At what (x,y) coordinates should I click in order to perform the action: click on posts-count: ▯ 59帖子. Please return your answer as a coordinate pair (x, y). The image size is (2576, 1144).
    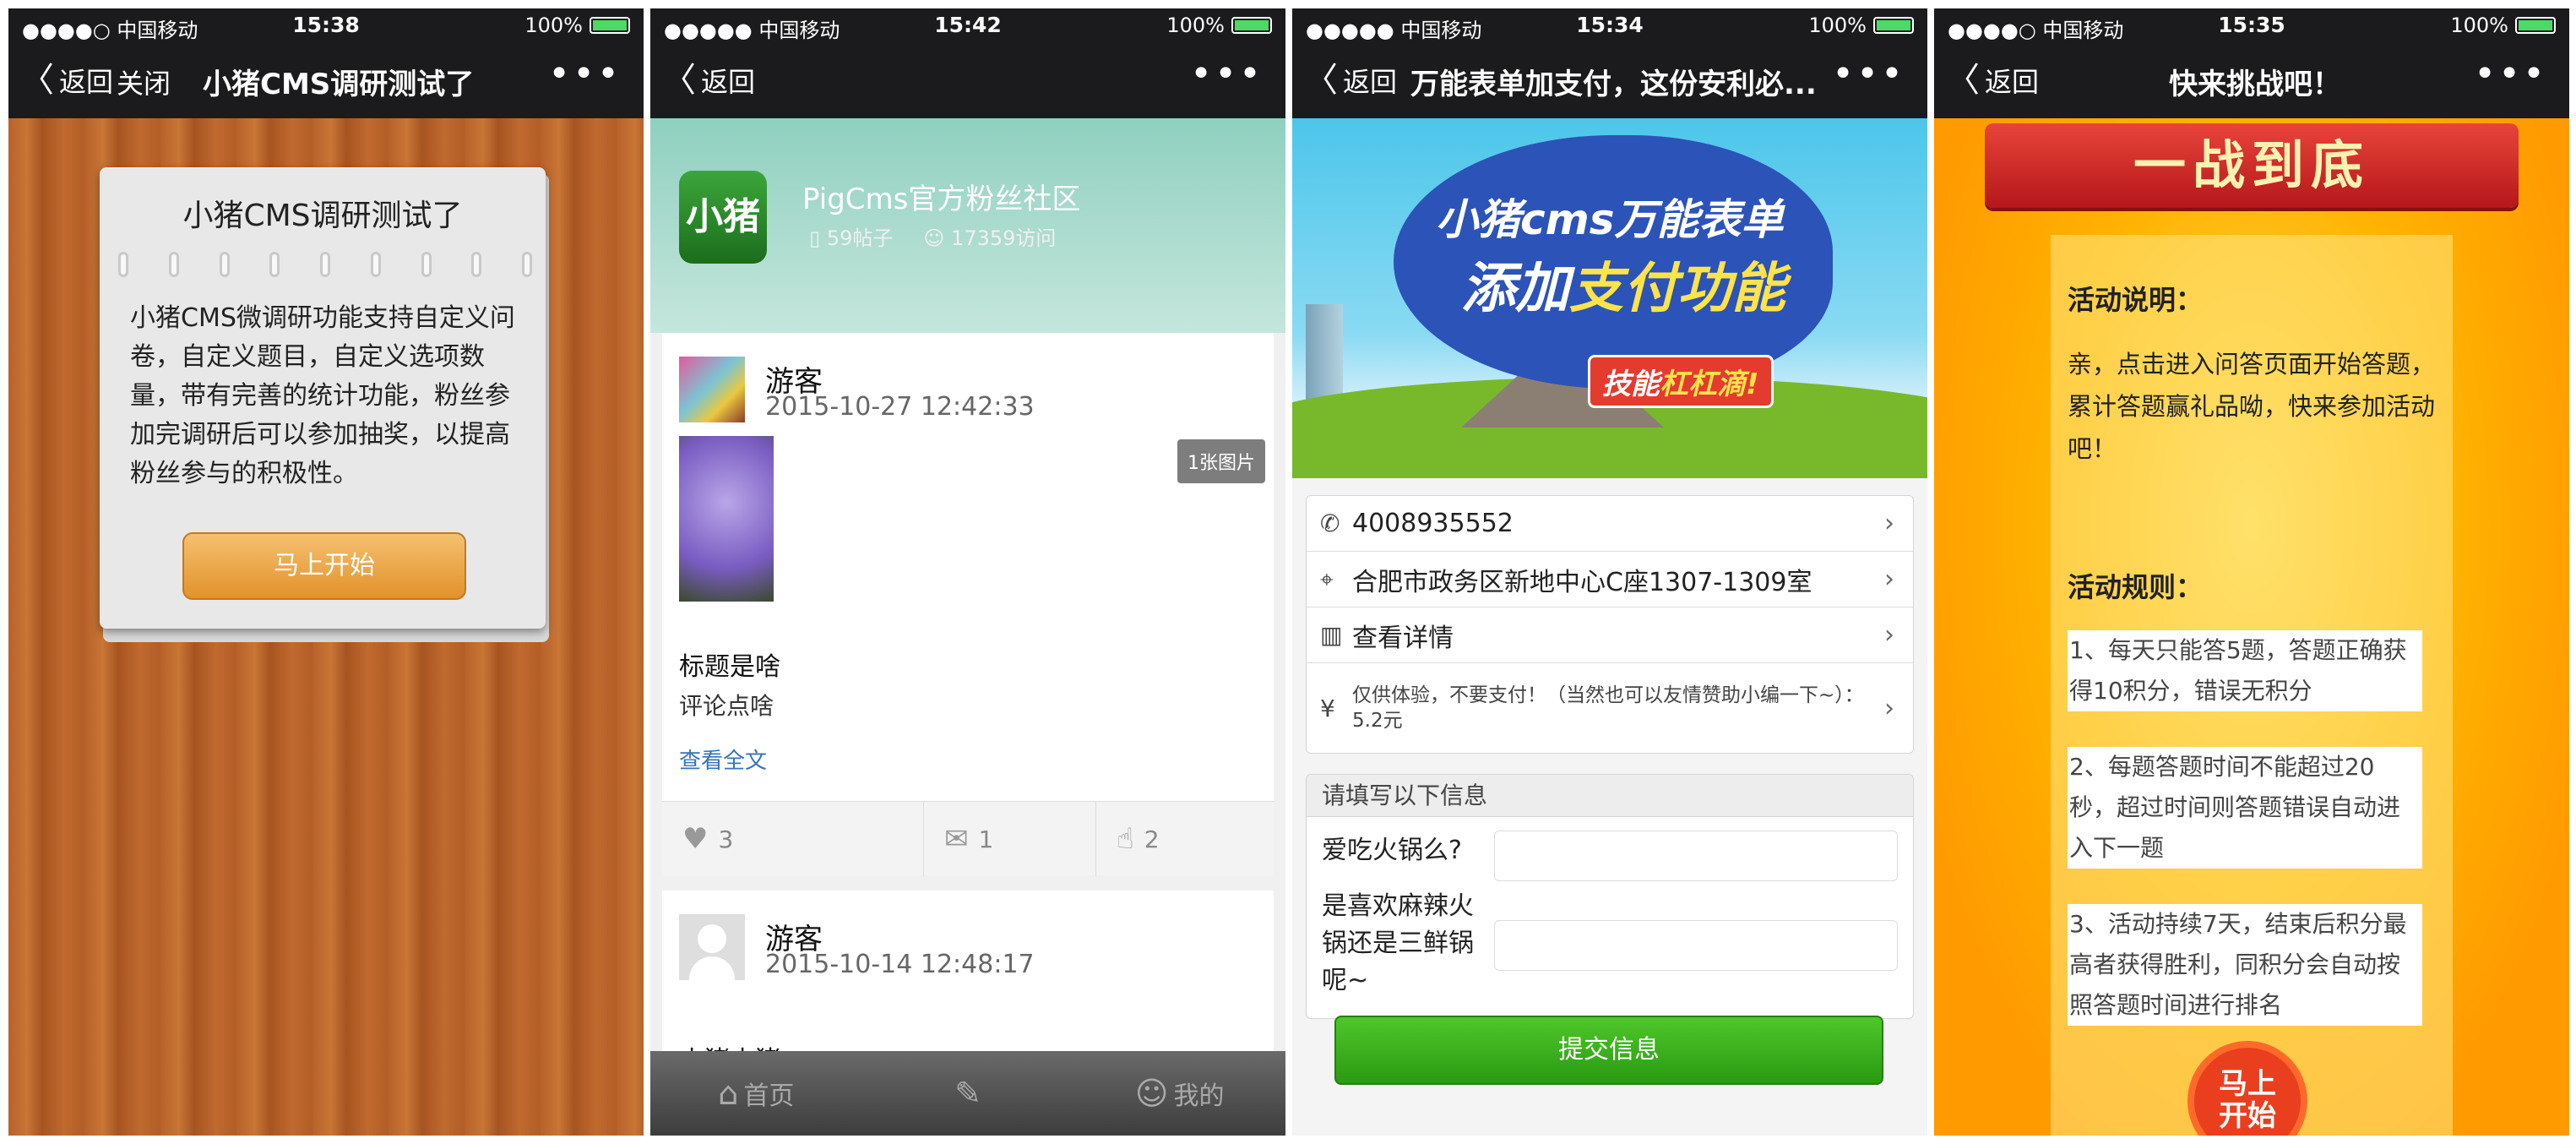
    Looking at the image, I should click on (851, 236).